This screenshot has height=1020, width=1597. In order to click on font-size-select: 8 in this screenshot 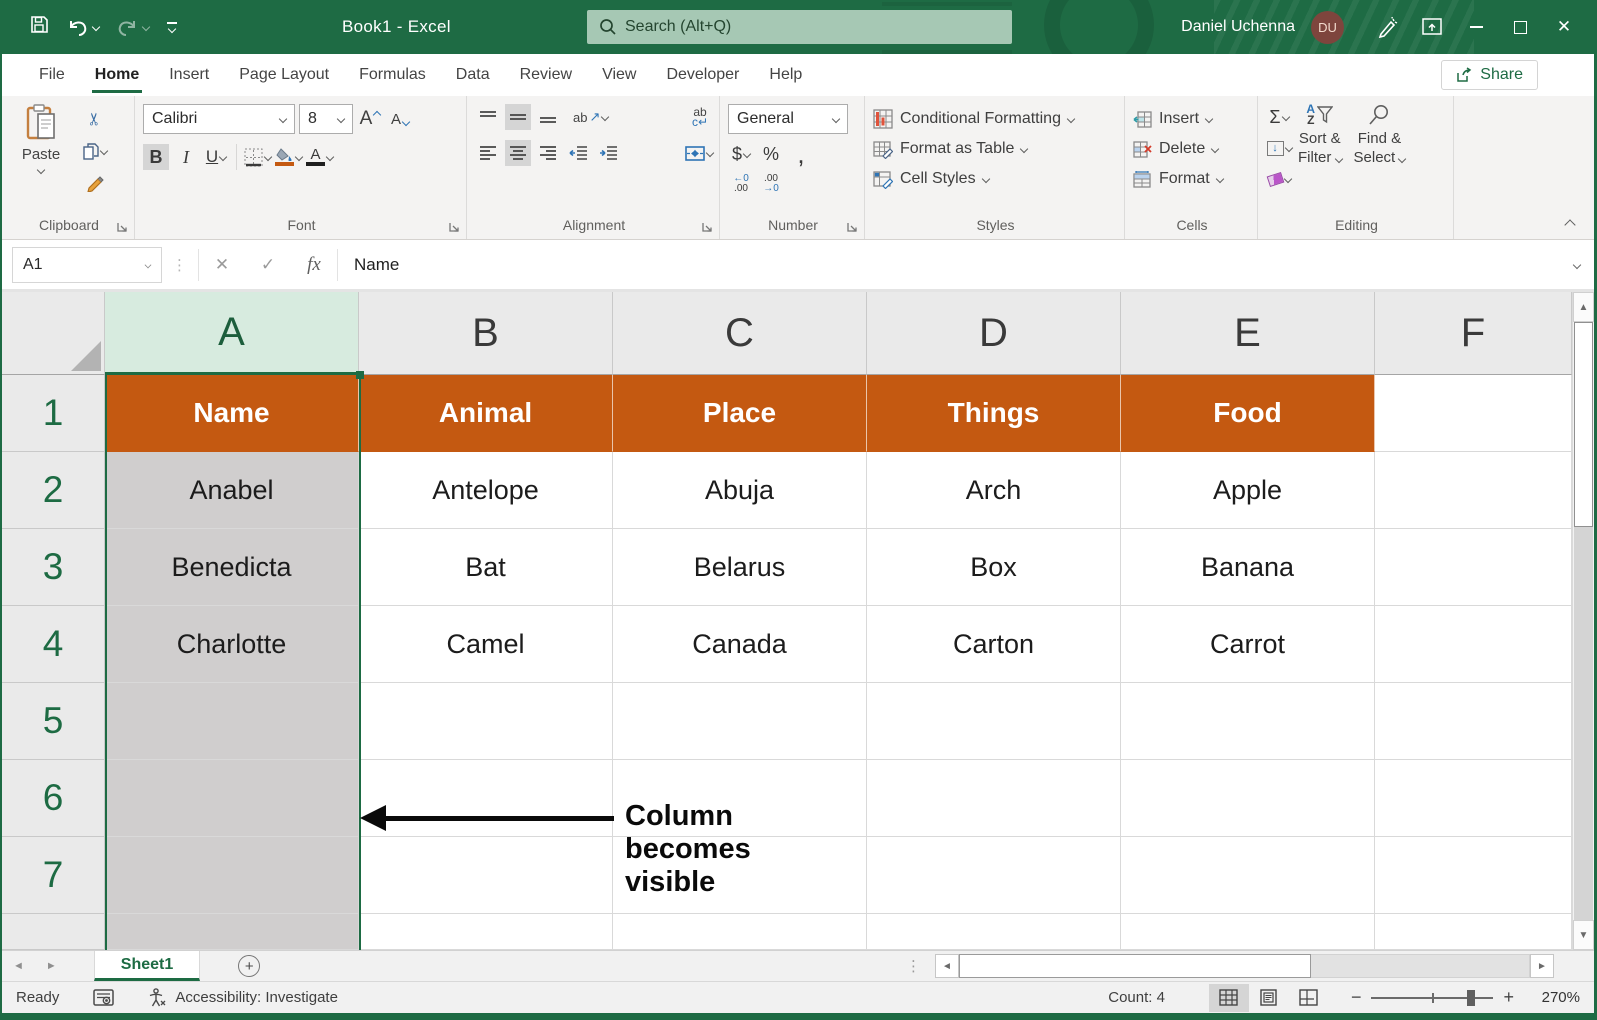, I will do `click(326, 119)`.